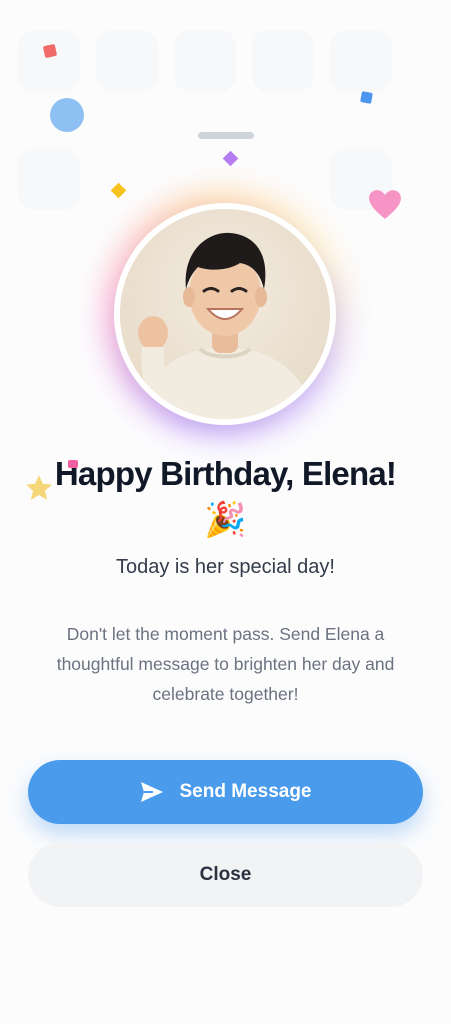  Describe the element at coordinates (151, 792) in the screenshot. I see `send-icon` at that location.